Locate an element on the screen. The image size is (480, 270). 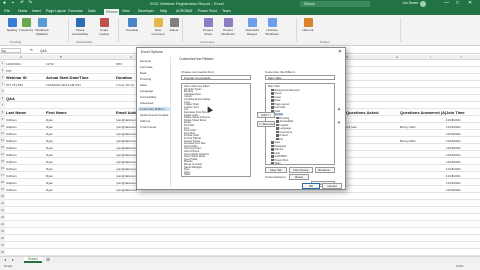
row-number: 21 is located at coordinates (2, 203).